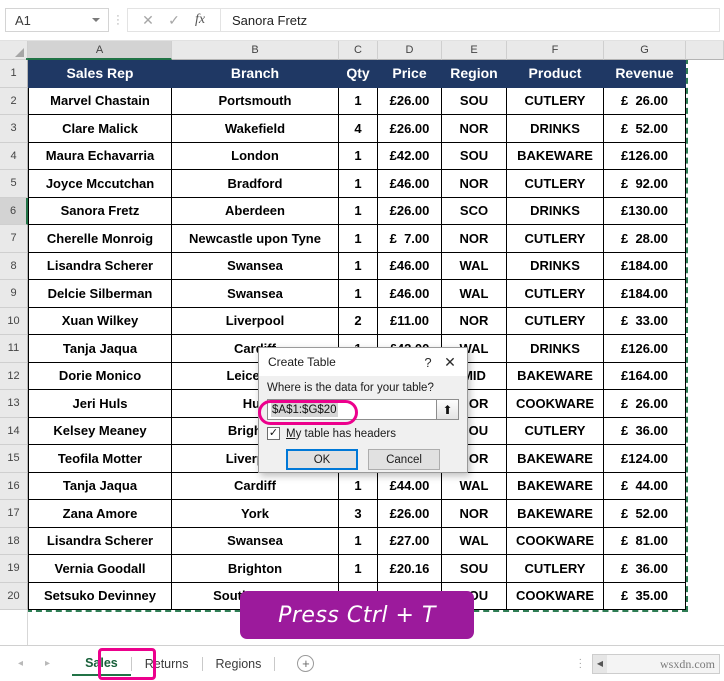 The width and height of the screenshot is (724, 681). I want to click on table-cell: Marvel Chastain, so click(100, 101).